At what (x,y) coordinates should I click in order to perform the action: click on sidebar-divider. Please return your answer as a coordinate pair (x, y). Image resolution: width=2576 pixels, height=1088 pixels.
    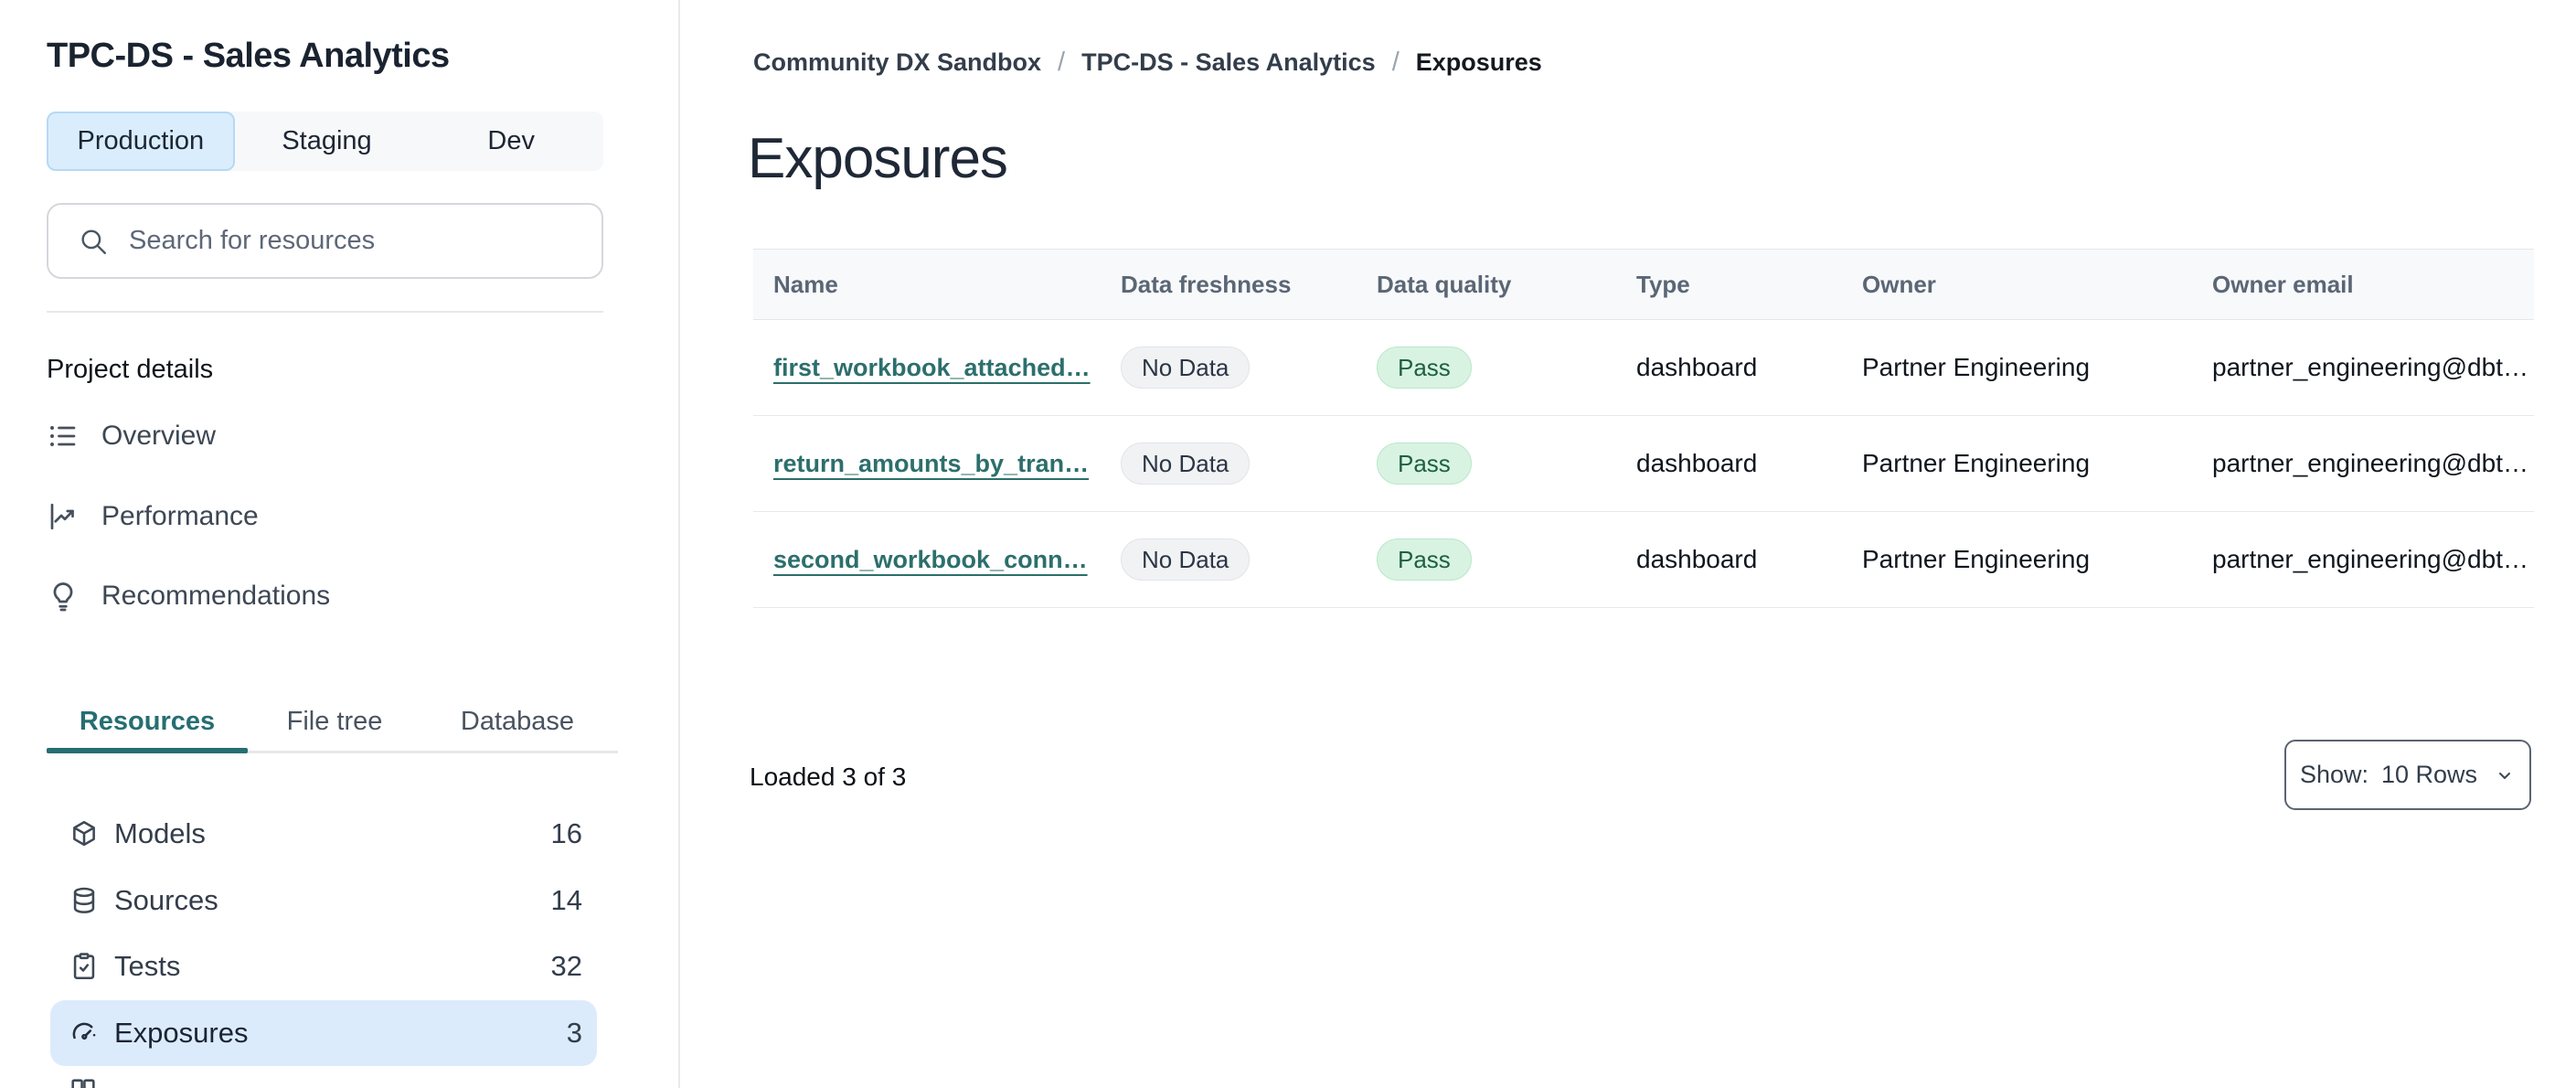
    Looking at the image, I should click on (325, 312).